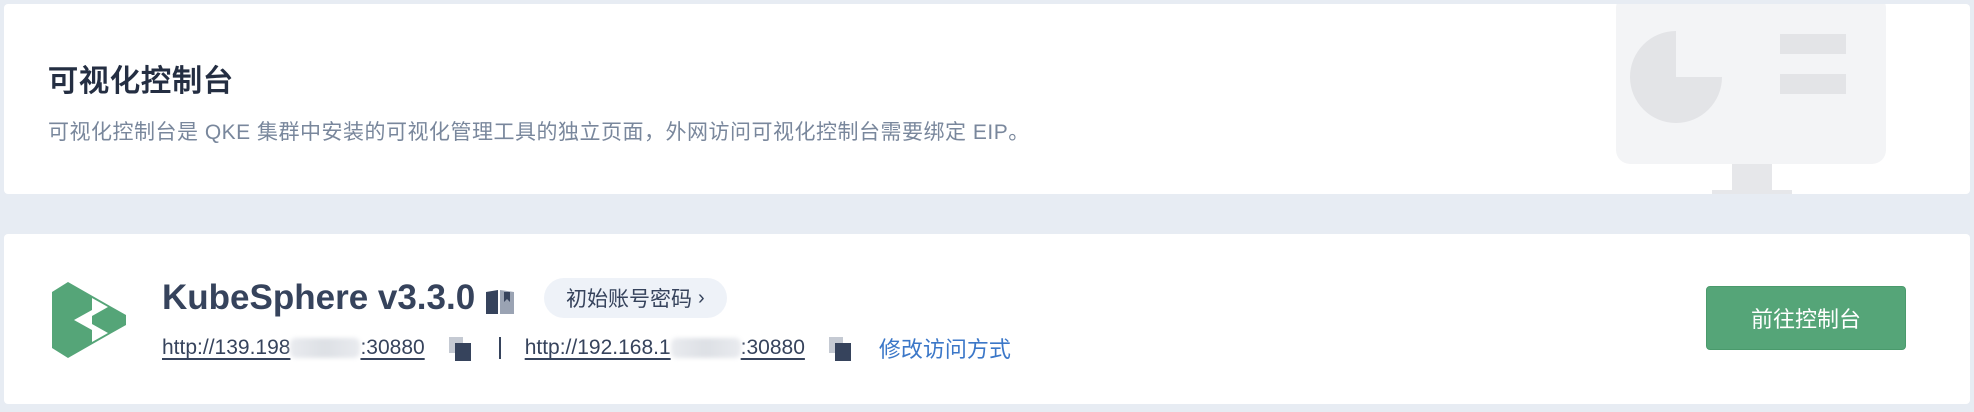 The height and width of the screenshot is (412, 1974). What do you see at coordinates (499, 348) in the screenshot?
I see `url-separator` at bounding box center [499, 348].